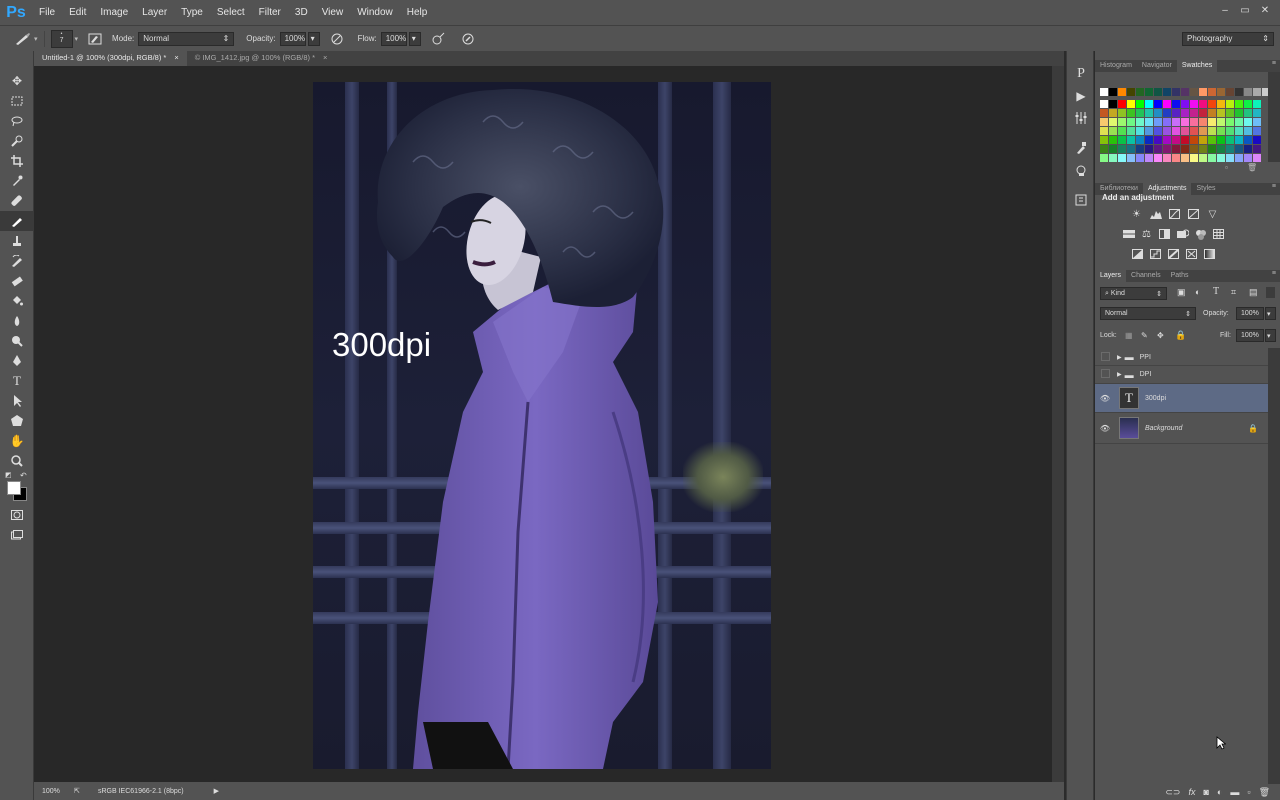 This screenshot has width=1280, height=800. What do you see at coordinates (301, 12) in the screenshot?
I see `menu-3d: 3D` at bounding box center [301, 12].